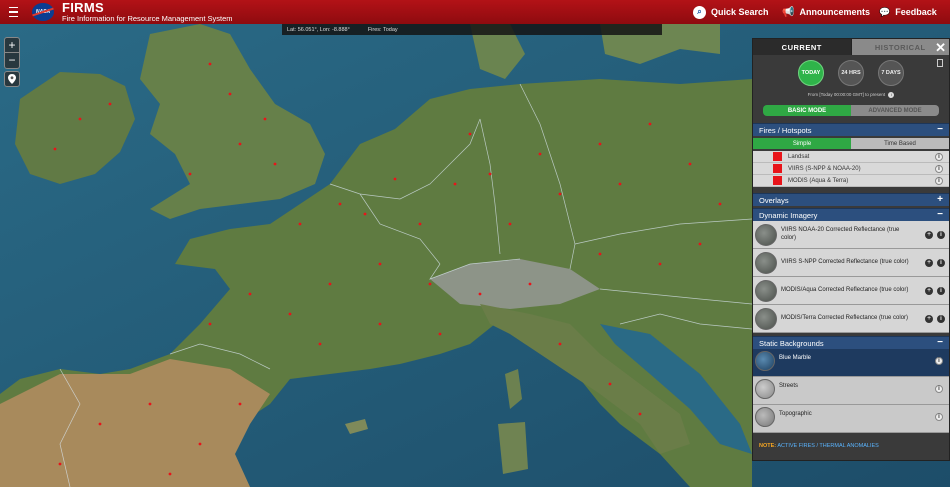 This screenshot has width=950, height=487. Describe the element at coordinates (940, 48) in the screenshot. I see `close-icon: ✕` at that location.